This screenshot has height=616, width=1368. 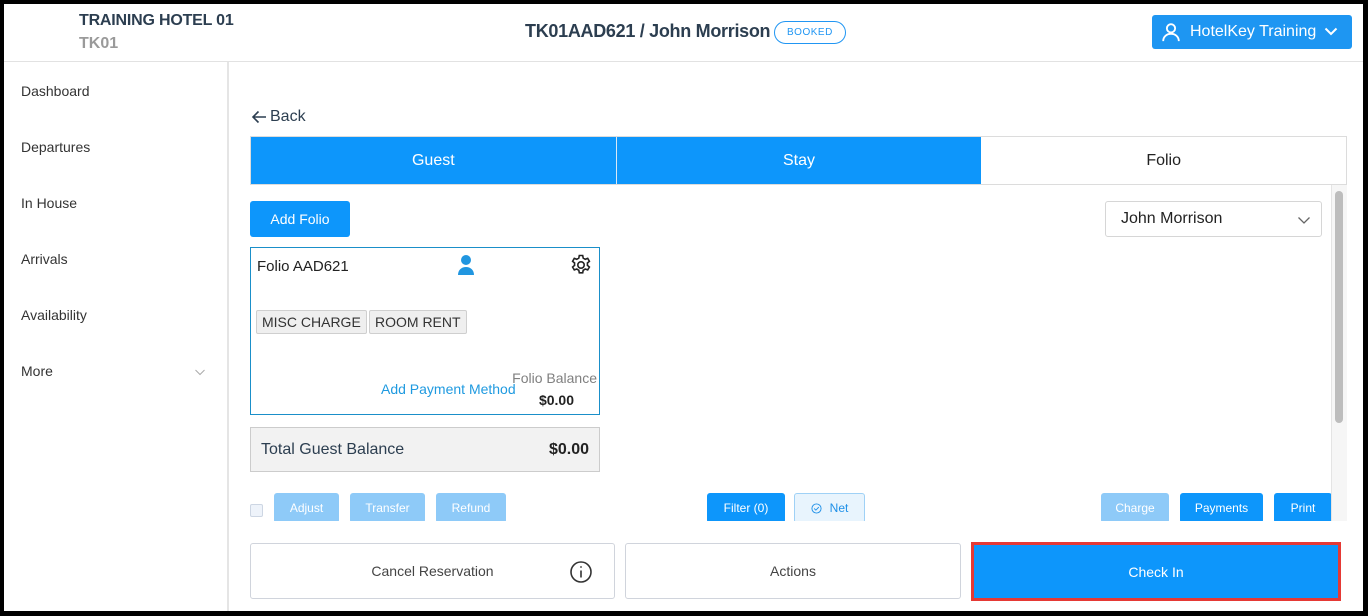 I want to click on net-toggle-button: Net, so click(x=829, y=507).